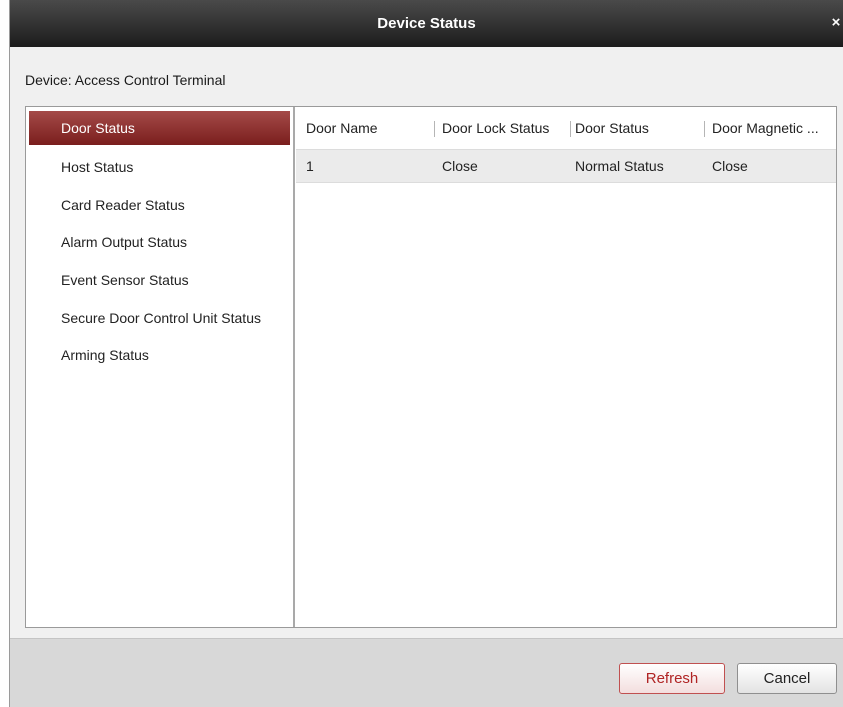 The image size is (843, 707). Describe the element at coordinates (495, 128) in the screenshot. I see `column-header-door-lock-status: Door Lock Status` at that location.